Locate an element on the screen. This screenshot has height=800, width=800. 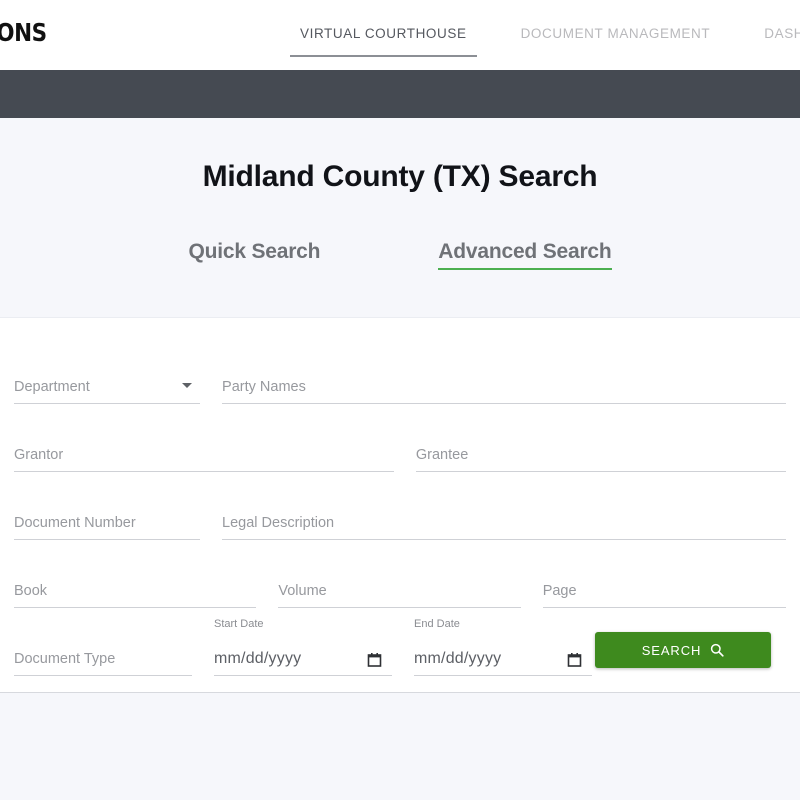
nav-item-document-management: DOCUMENT MANAGEMENT is located at coordinates (616, 20).